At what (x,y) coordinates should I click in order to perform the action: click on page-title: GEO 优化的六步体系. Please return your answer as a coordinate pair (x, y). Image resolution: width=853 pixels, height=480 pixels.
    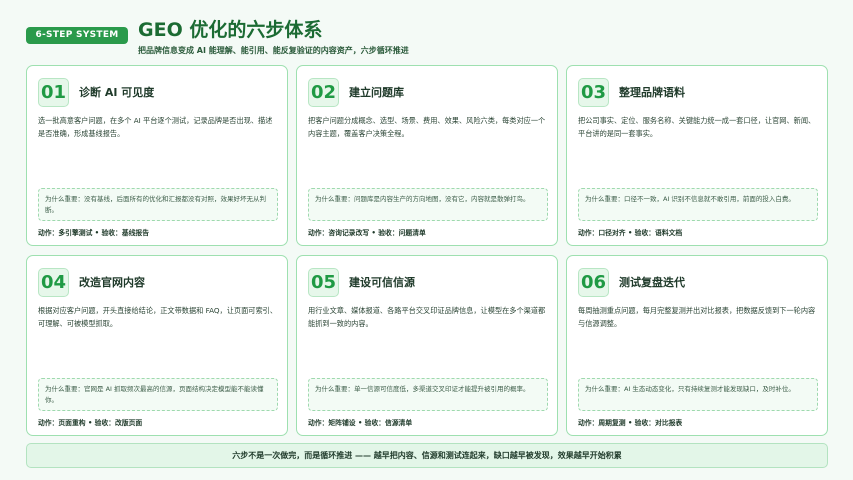
    Looking at the image, I should click on (230, 30).